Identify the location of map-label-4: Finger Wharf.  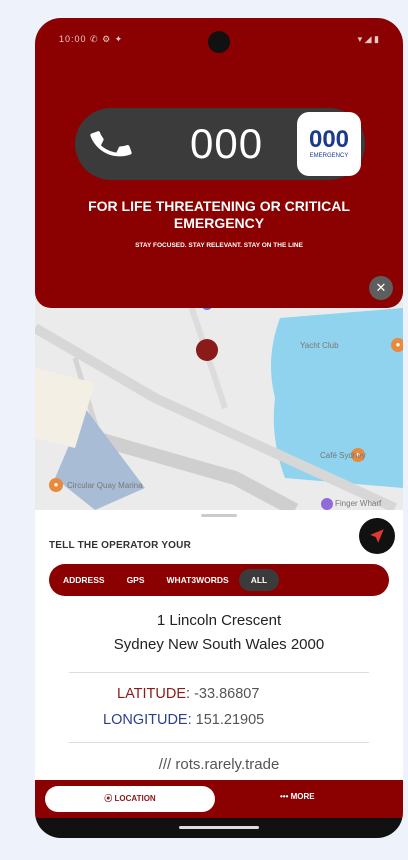
(358, 503).